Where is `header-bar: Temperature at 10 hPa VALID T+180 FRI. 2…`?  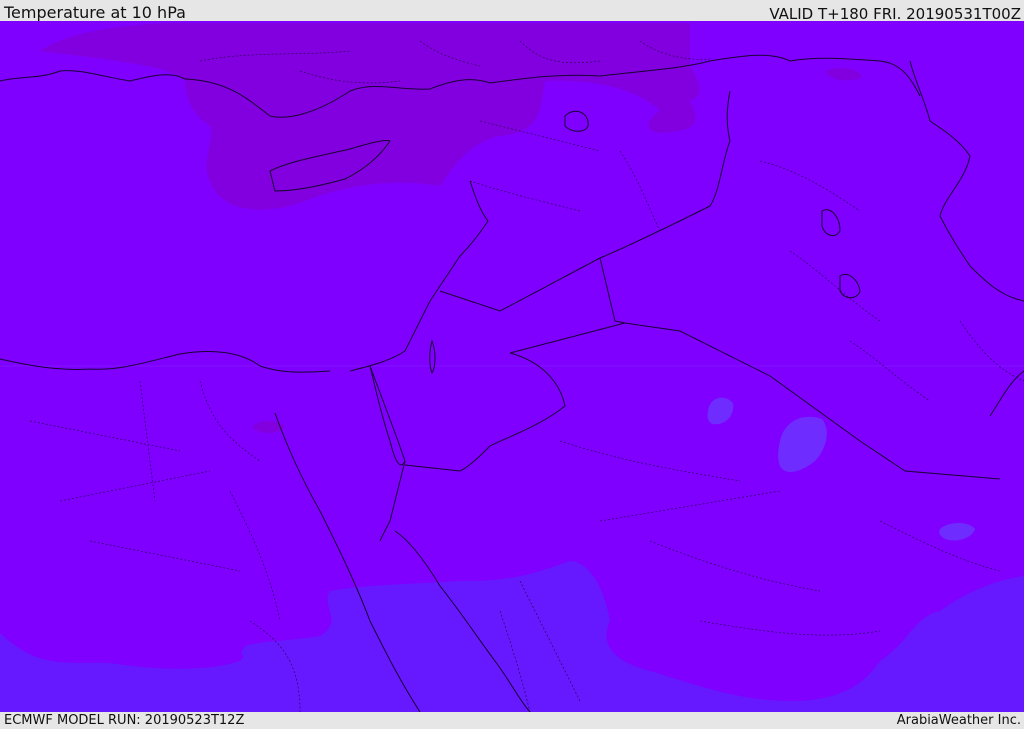 header-bar: Temperature at 10 hPa VALID T+180 FRI. 2… is located at coordinates (512, 11).